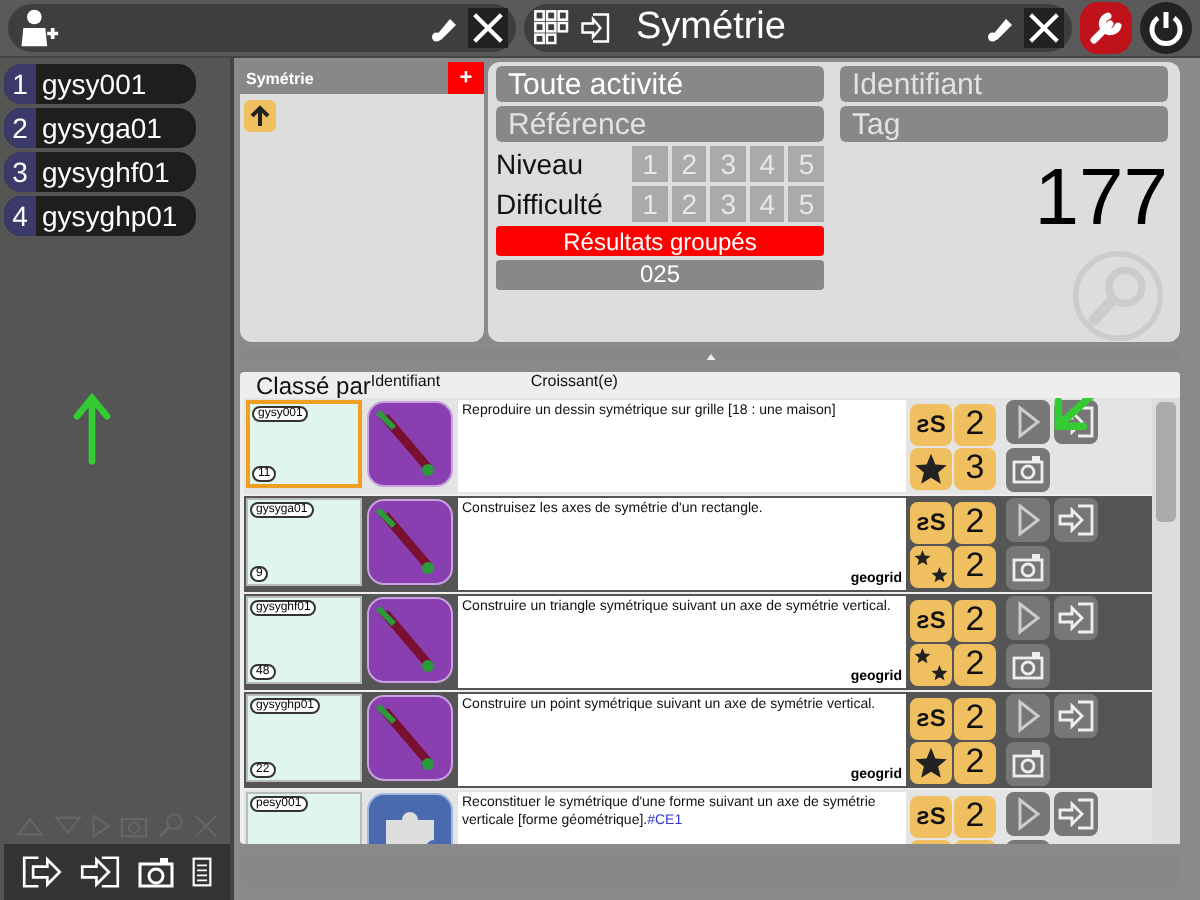 The height and width of the screenshot is (900, 1200). Describe the element at coordinates (975, 468) in the screenshot. I see `difficulty-badge: 3` at that location.